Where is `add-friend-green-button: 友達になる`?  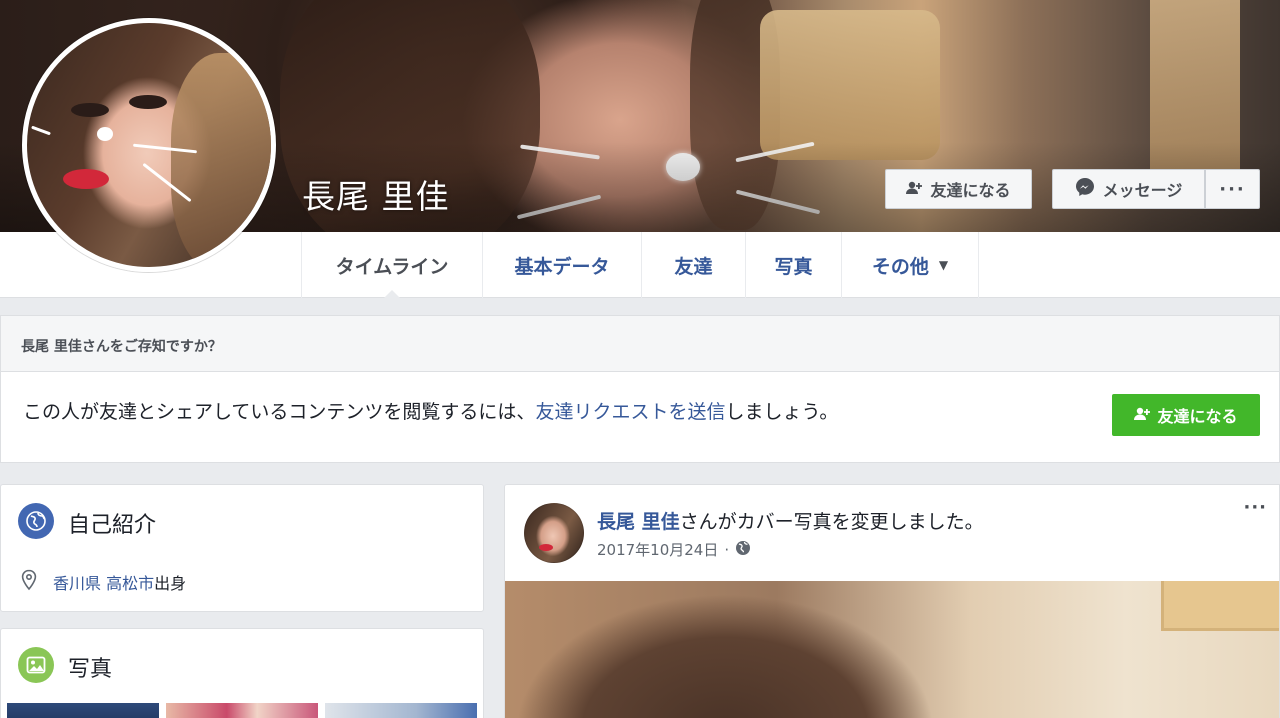 add-friend-green-button: 友達になる is located at coordinates (1186, 415).